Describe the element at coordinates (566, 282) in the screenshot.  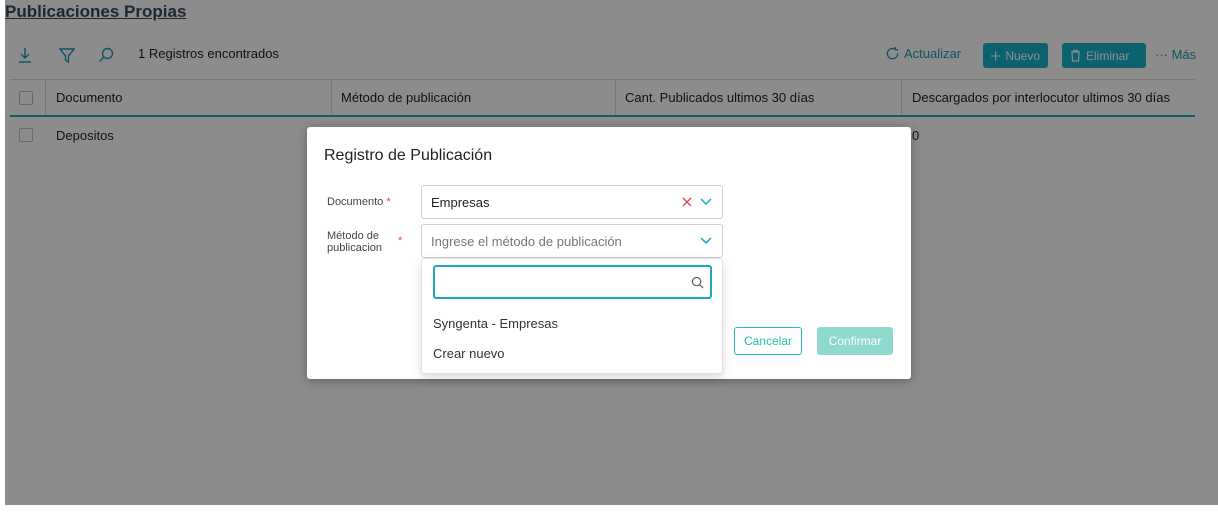
I see `dropdown-search-input` at that location.